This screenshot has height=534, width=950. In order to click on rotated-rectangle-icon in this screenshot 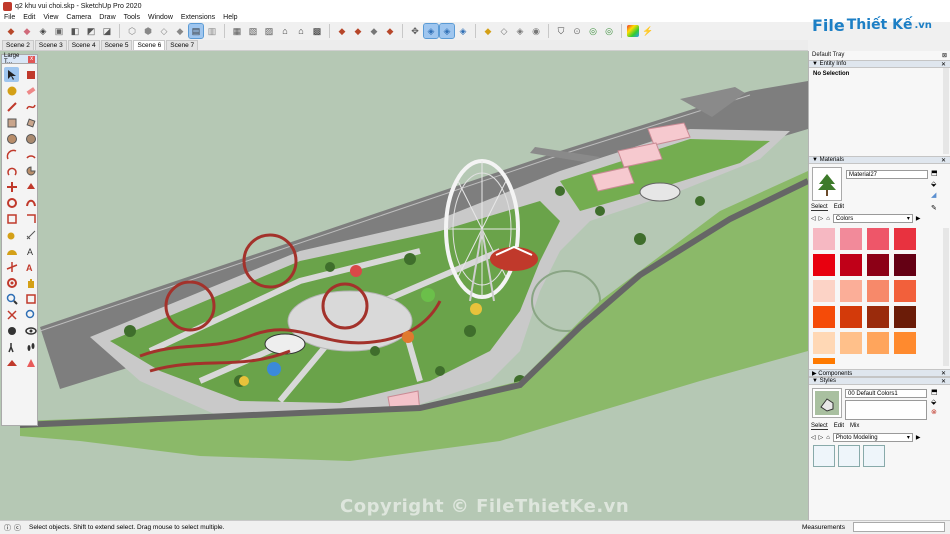, I will do `click(30, 122)`.